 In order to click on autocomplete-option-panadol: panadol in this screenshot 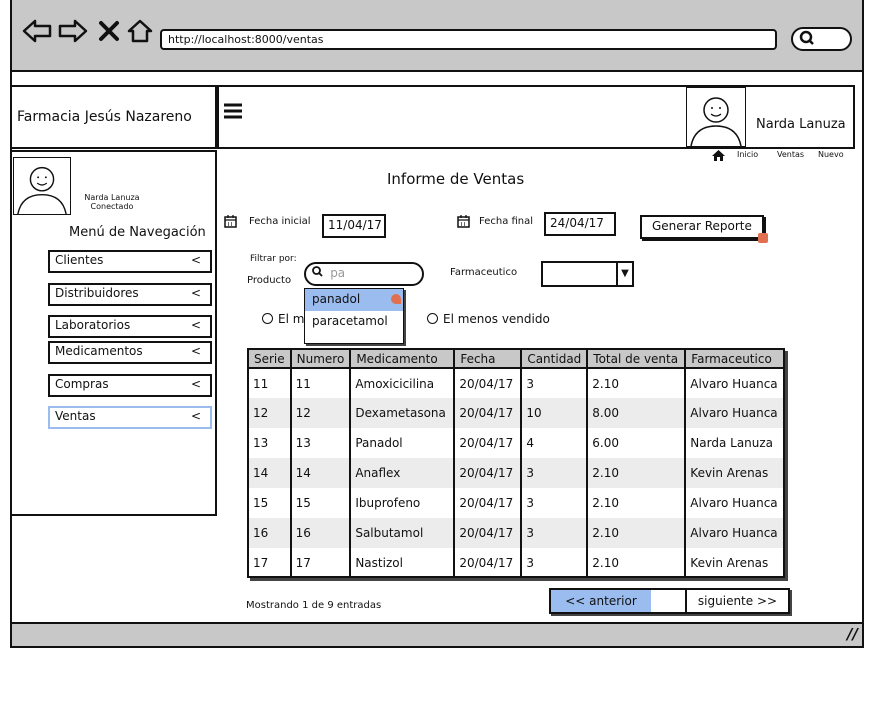, I will do `click(354, 300)`.